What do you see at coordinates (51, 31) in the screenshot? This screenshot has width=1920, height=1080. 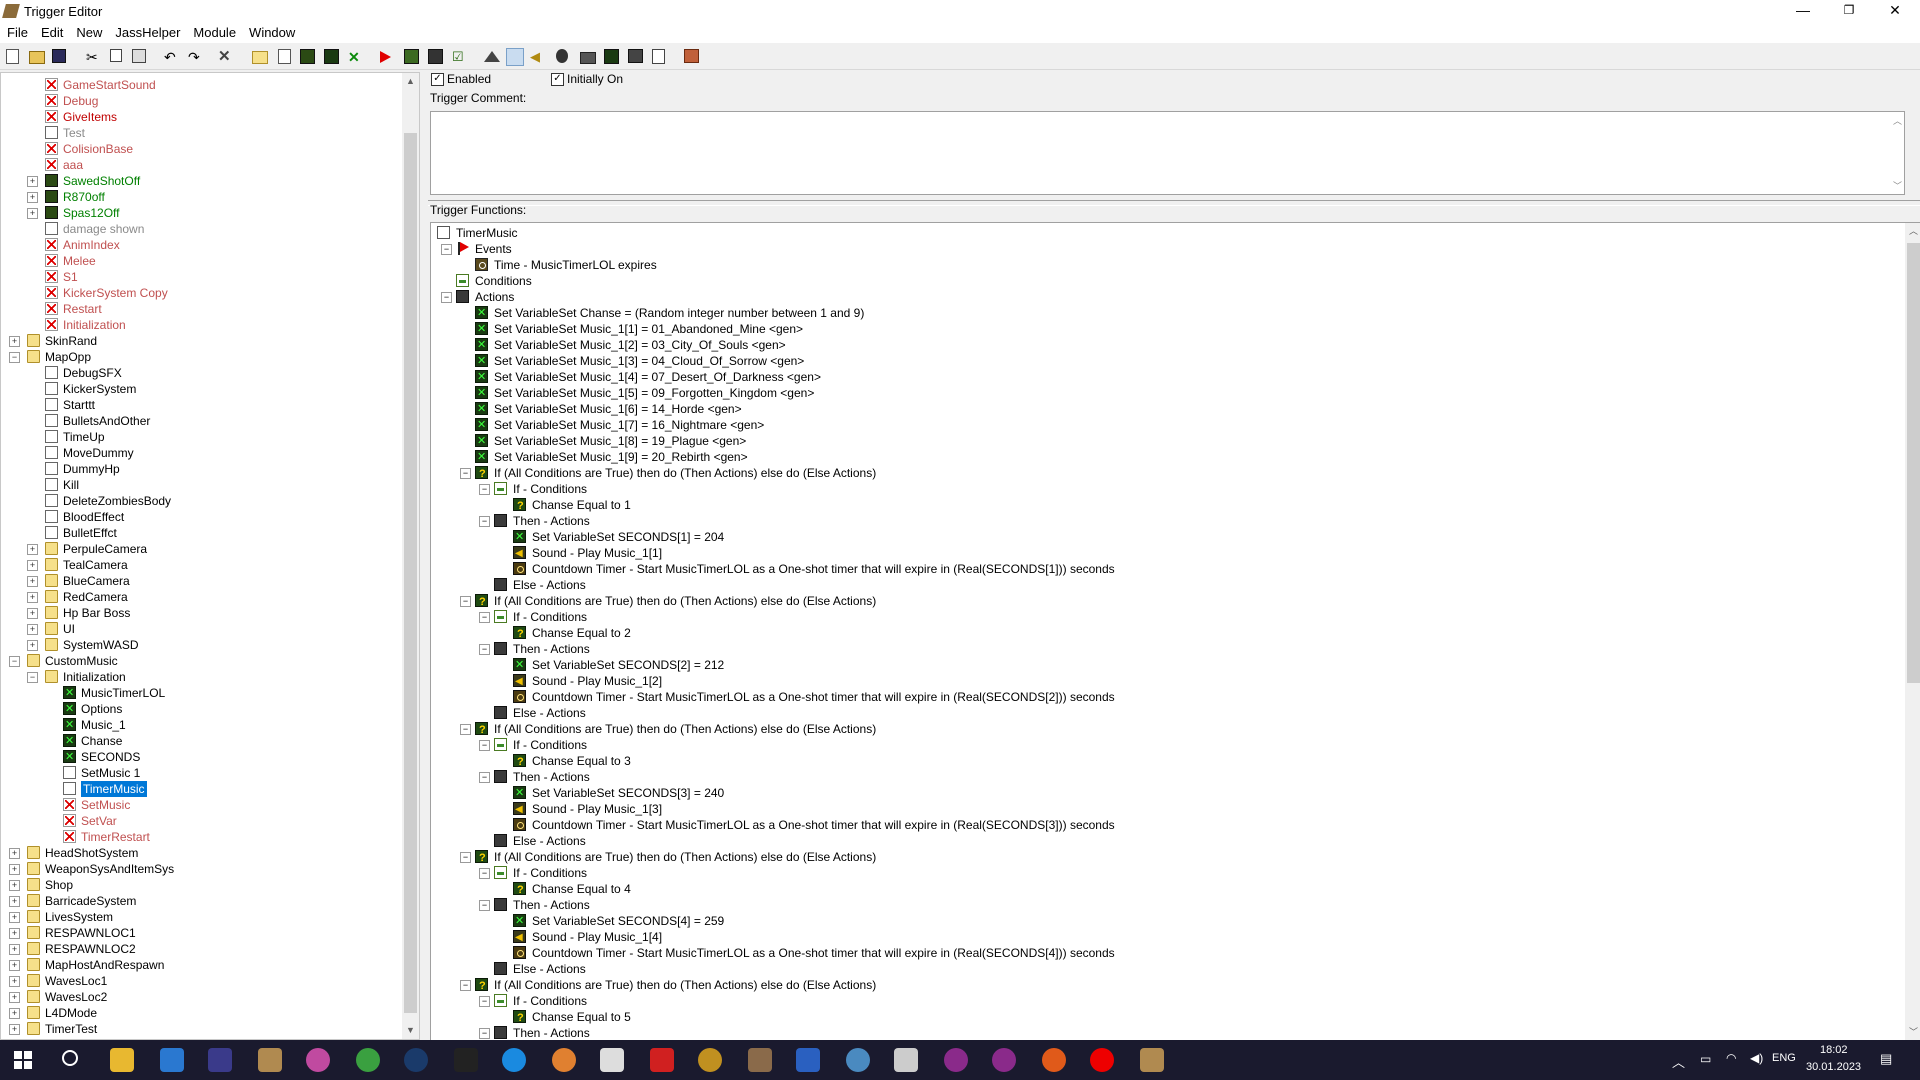 I see `menu-edit: Edit` at bounding box center [51, 31].